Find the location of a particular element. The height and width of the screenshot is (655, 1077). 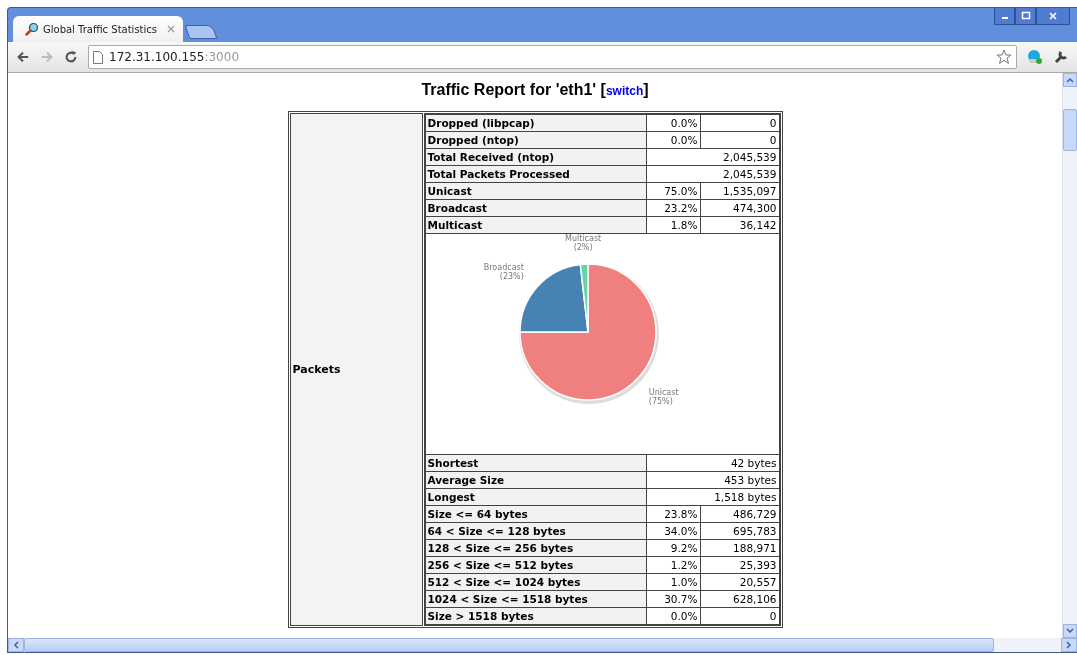

table-cell: 20,557 is located at coordinates (739, 582).